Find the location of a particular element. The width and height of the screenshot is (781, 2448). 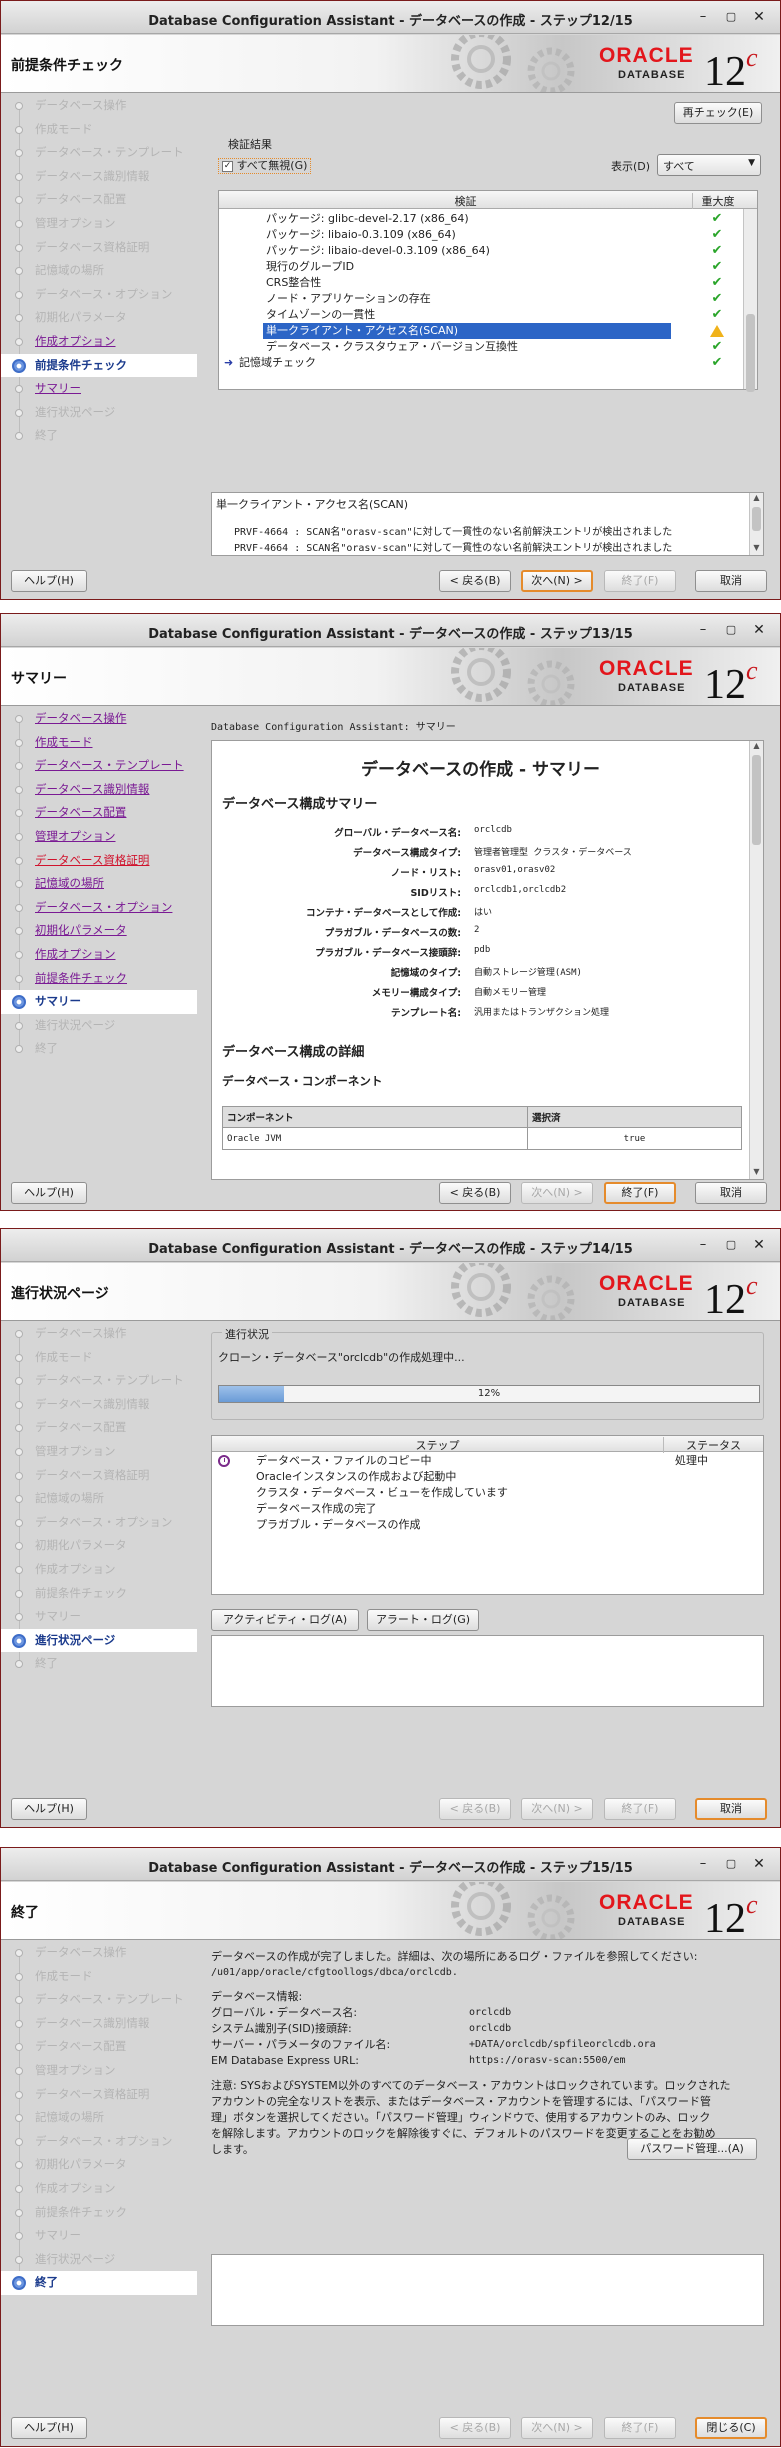

step-item-summary: サマリー is located at coordinates (99, 389).